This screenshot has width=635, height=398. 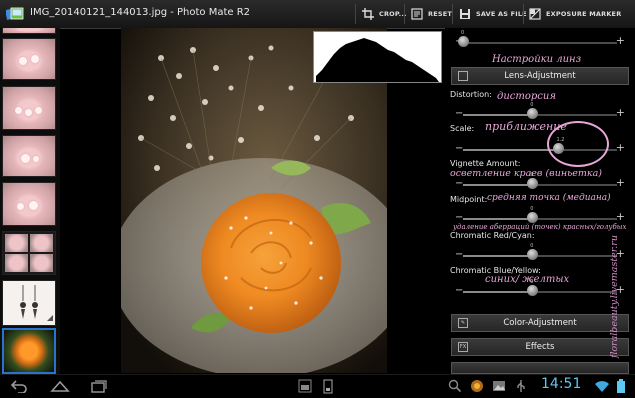 I want to click on recent-apps-icon, so click(x=99, y=386).